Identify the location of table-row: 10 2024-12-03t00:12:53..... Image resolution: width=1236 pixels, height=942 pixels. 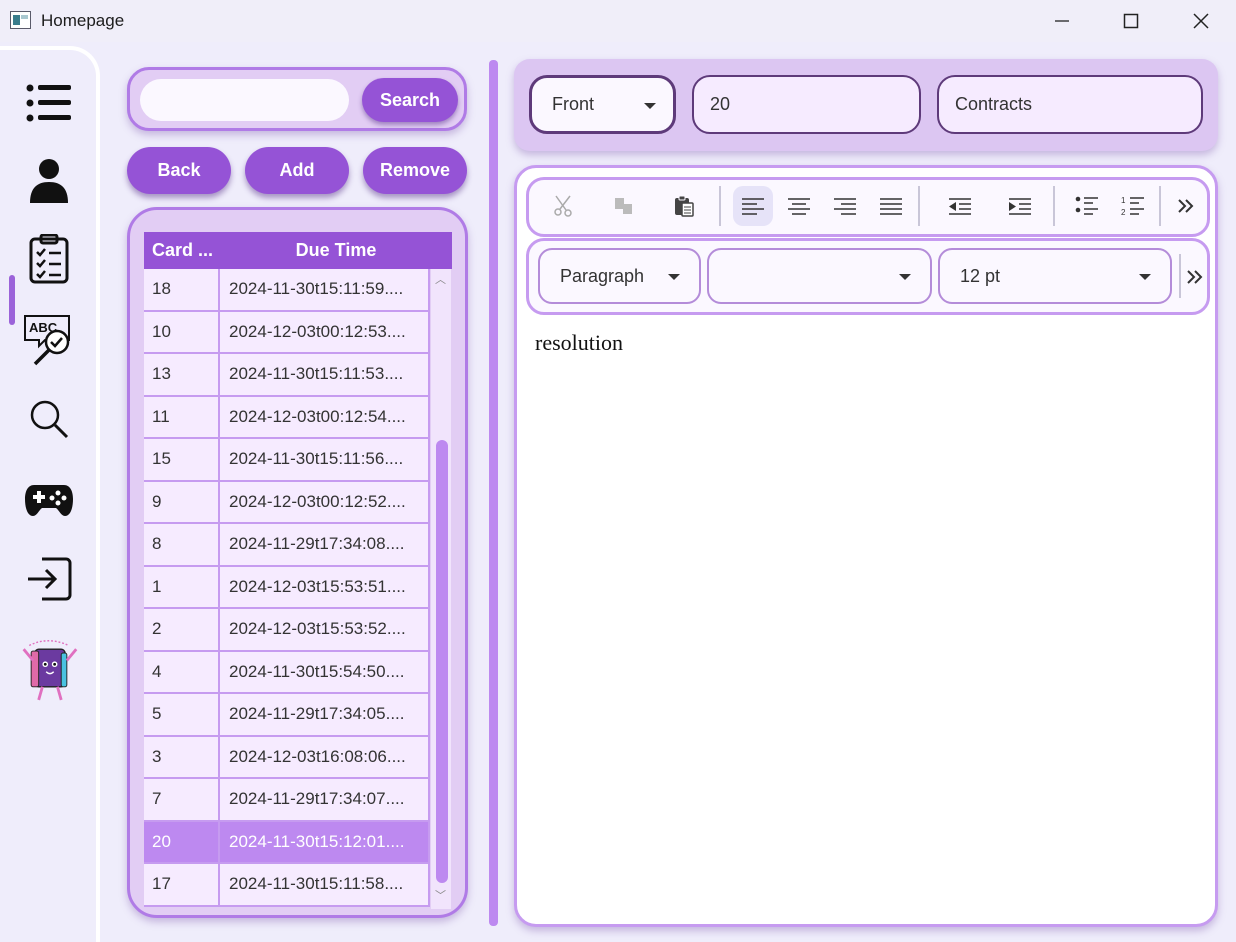
(287, 332).